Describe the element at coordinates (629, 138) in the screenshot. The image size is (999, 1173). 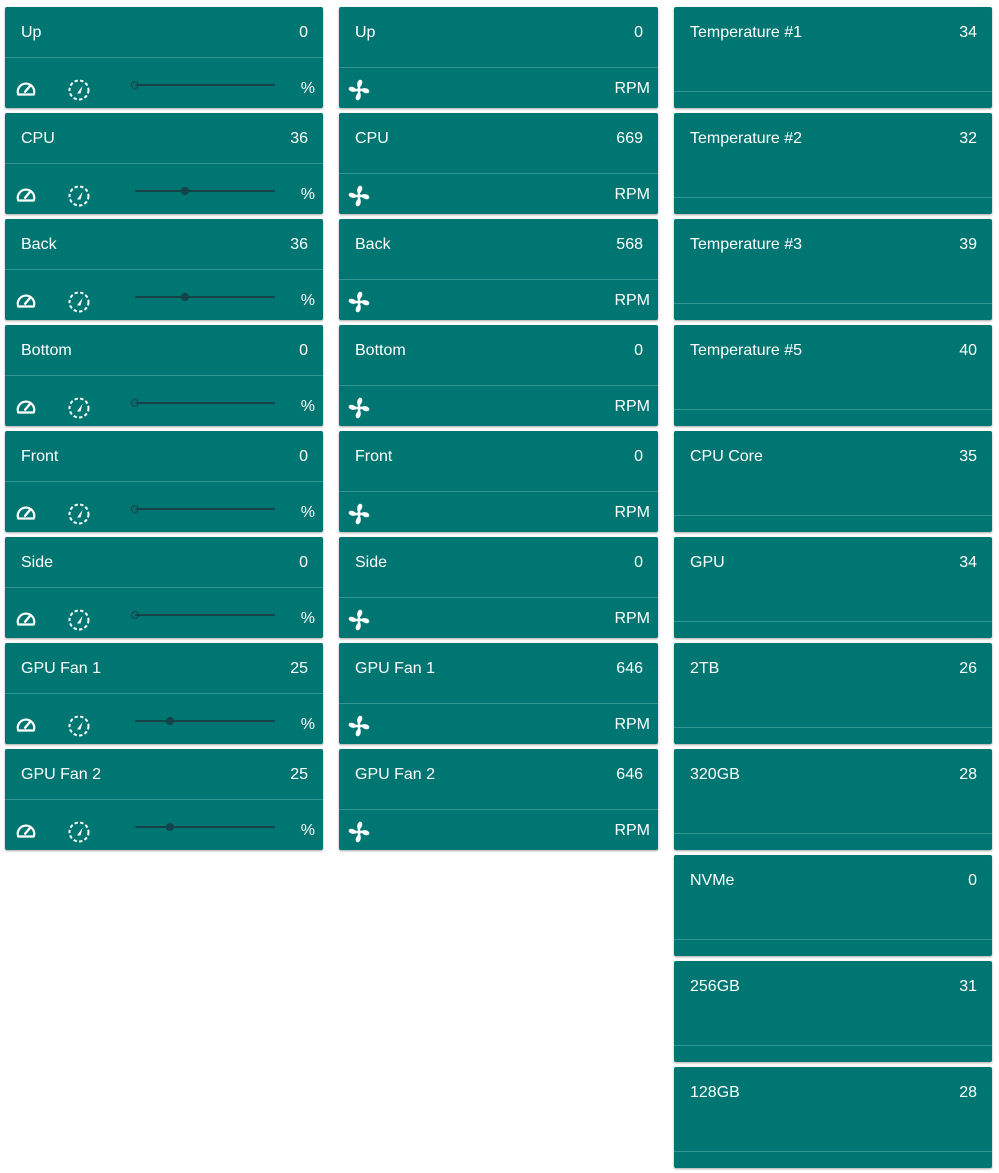
I see `fan-rpm-value: 669` at that location.